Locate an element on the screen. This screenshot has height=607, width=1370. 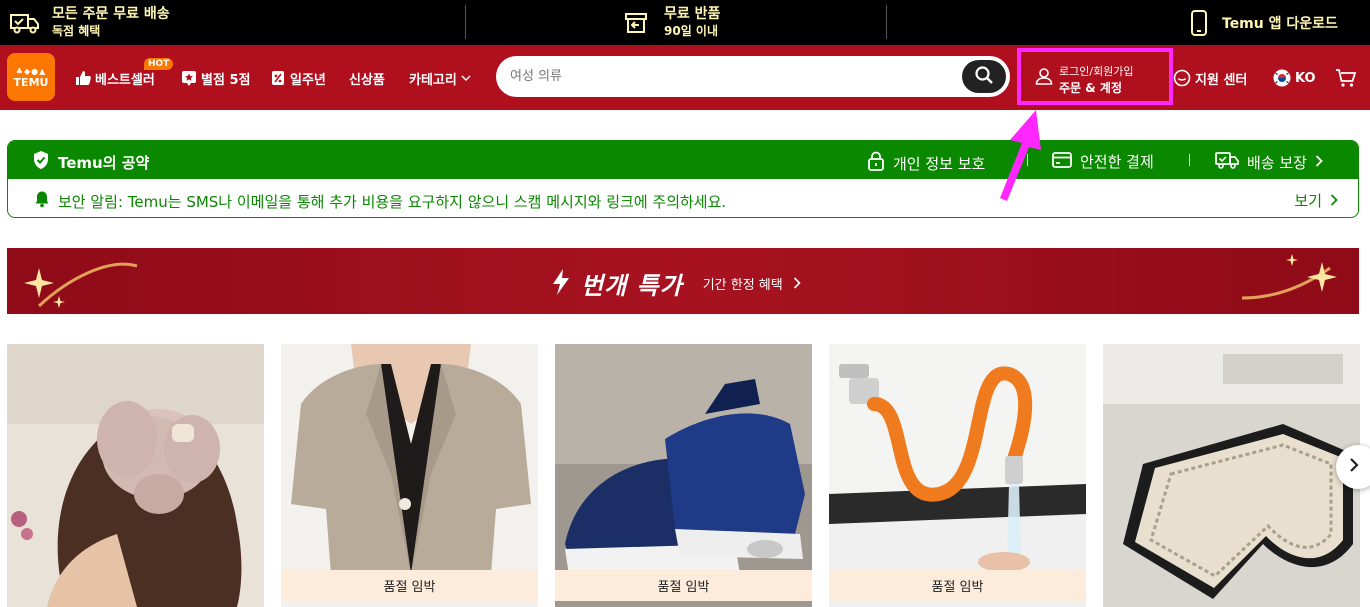
temu-pledge-banner: Temu의 공약 개인 정보 보호 안전한 결제 배송 보장 보안 알림 is located at coordinates (683, 179).